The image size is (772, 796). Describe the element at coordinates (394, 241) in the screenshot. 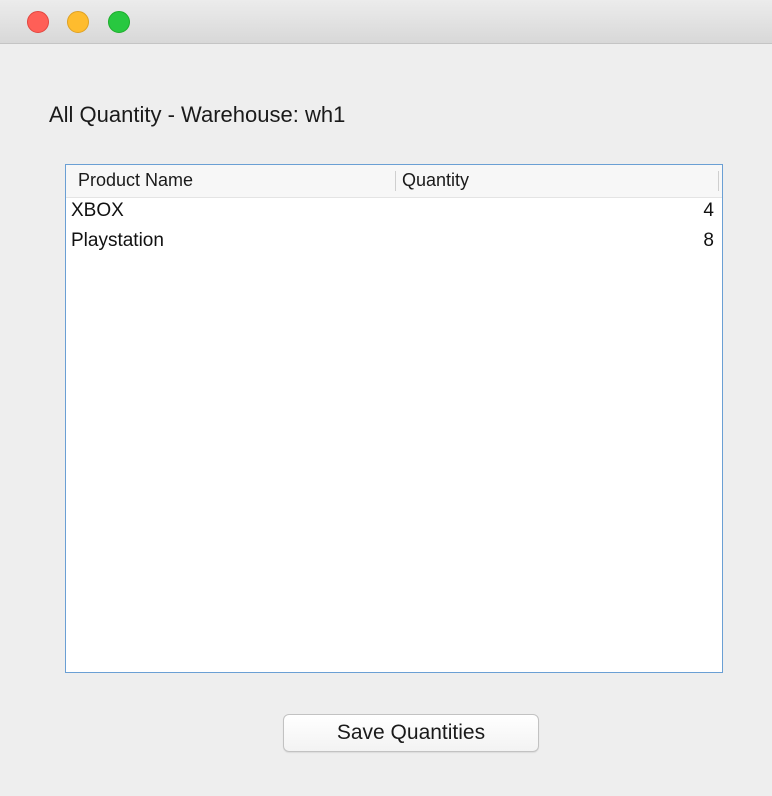

I see `table-row: Playstation 8` at that location.